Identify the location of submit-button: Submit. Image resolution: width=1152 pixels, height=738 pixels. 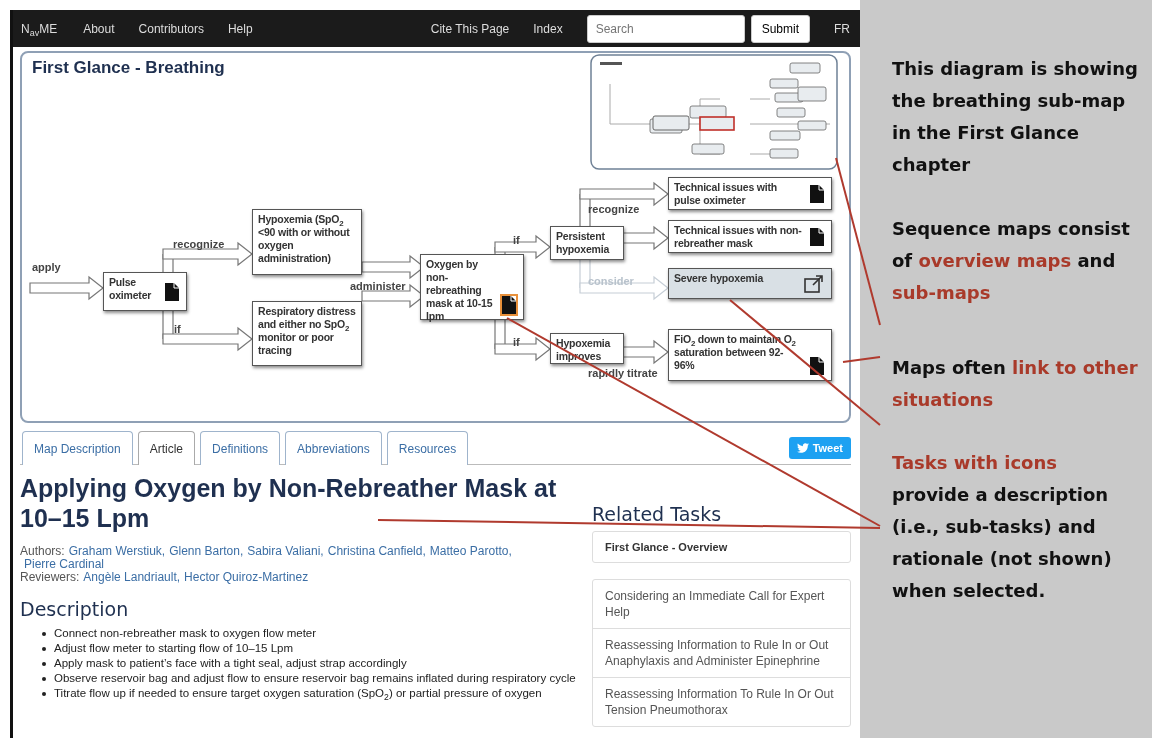
(780, 28).